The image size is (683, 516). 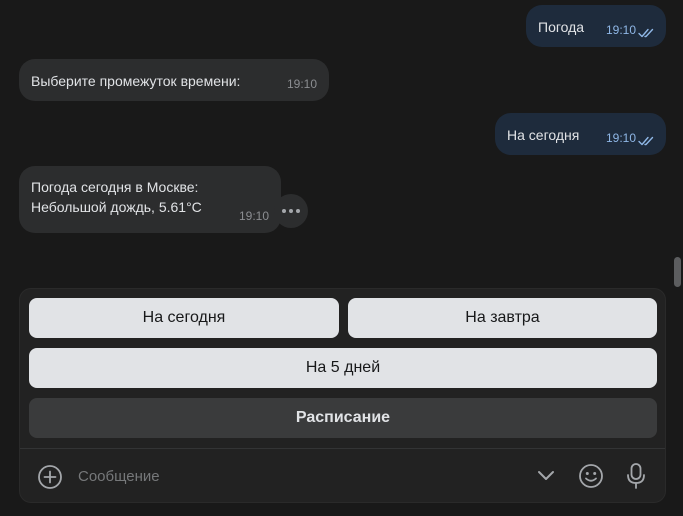 I want to click on scrollbar-thumb, so click(x=677, y=272).